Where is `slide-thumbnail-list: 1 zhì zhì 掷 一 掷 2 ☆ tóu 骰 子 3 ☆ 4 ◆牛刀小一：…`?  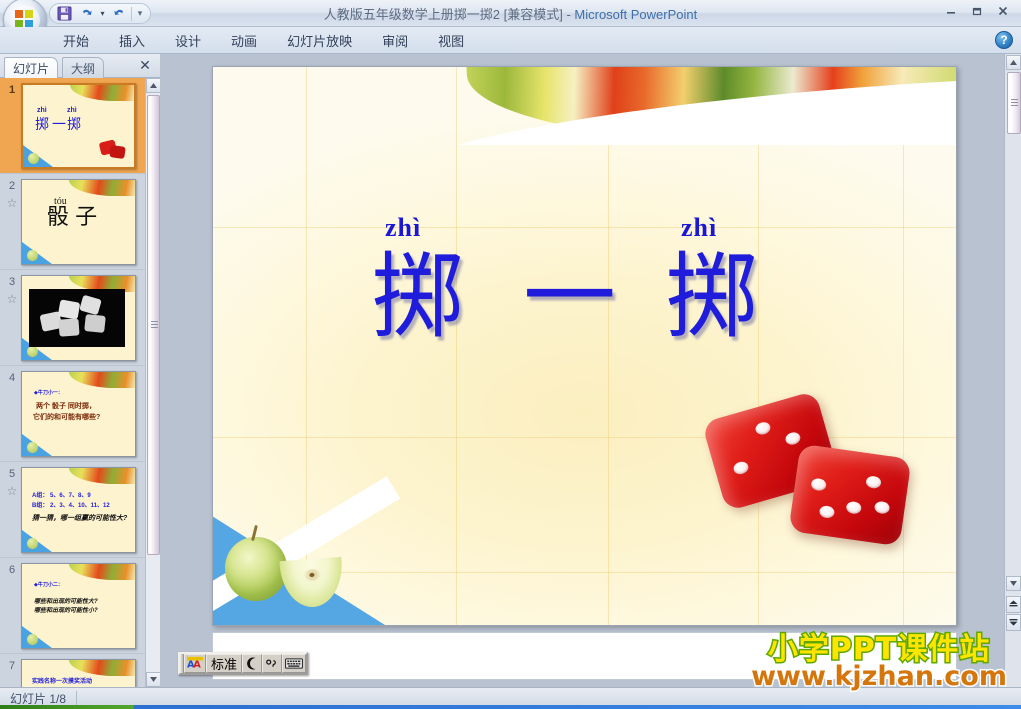 slide-thumbnail-list: 1 zhì zhì 掷 一 掷 2 ☆ tóu 骰 子 3 ☆ 4 ◆牛刀小一：… is located at coordinates (72, 382).